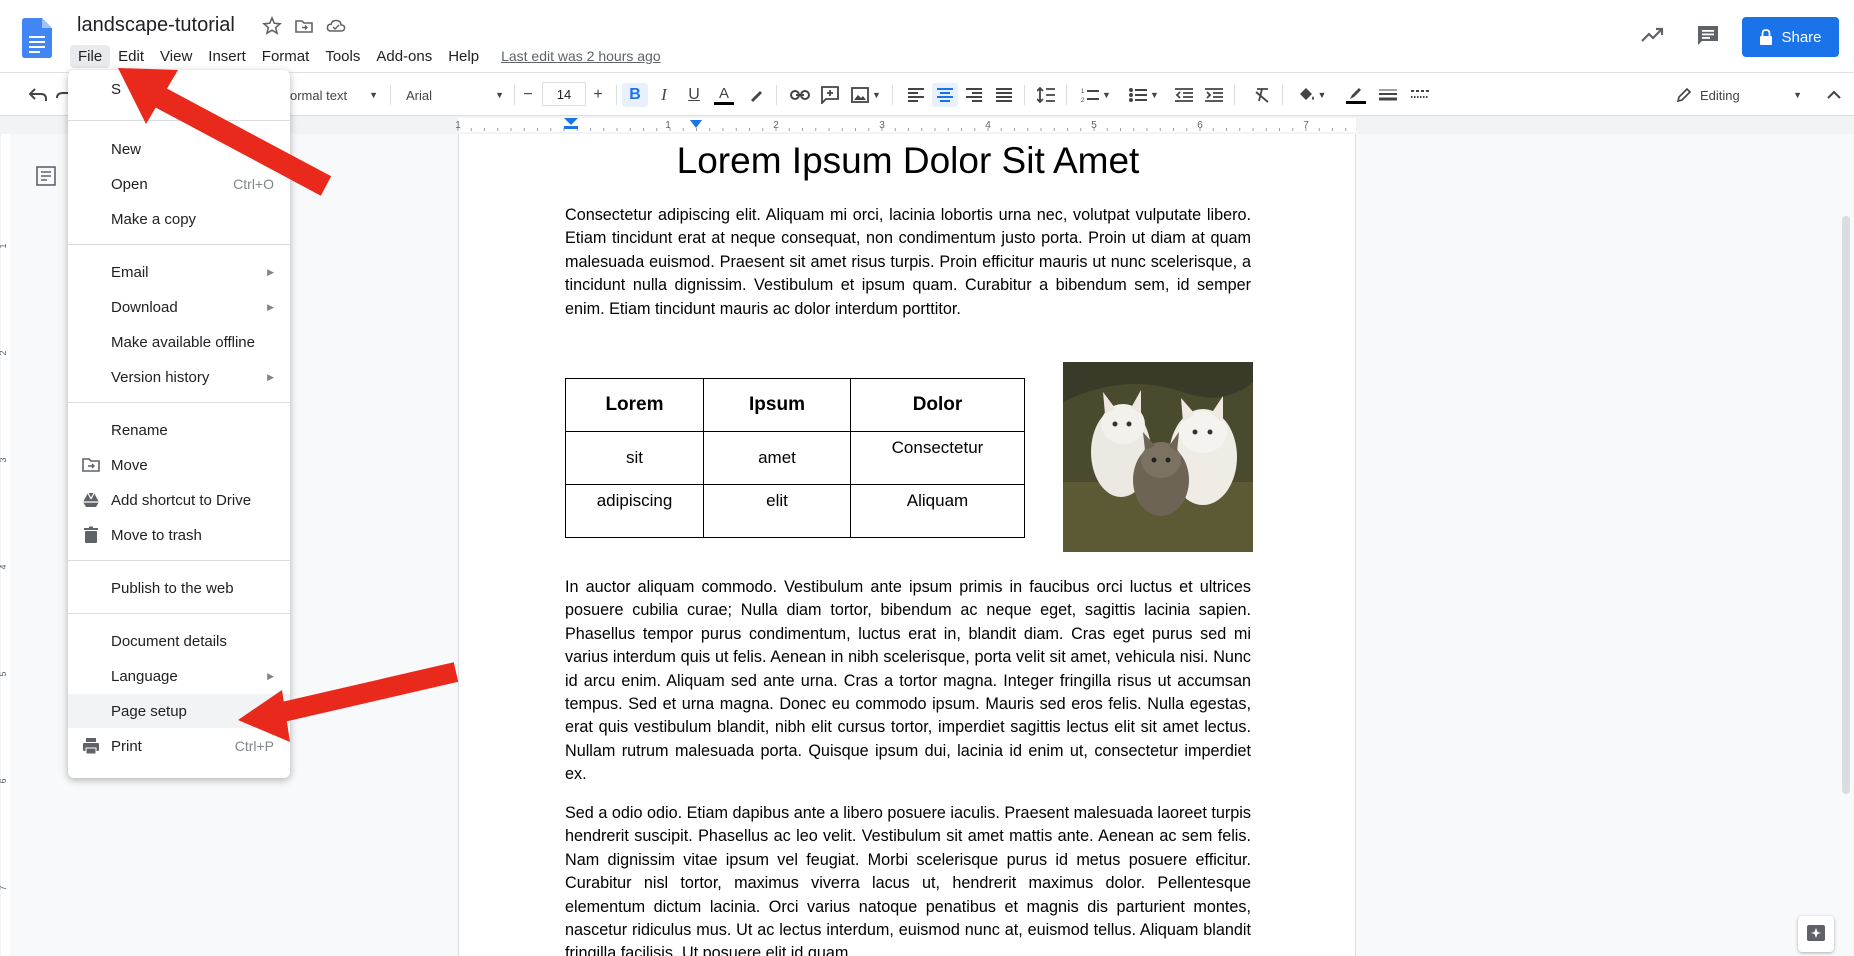  Describe the element at coordinates (1356, 95) in the screenshot. I see `border-color-icon` at that location.